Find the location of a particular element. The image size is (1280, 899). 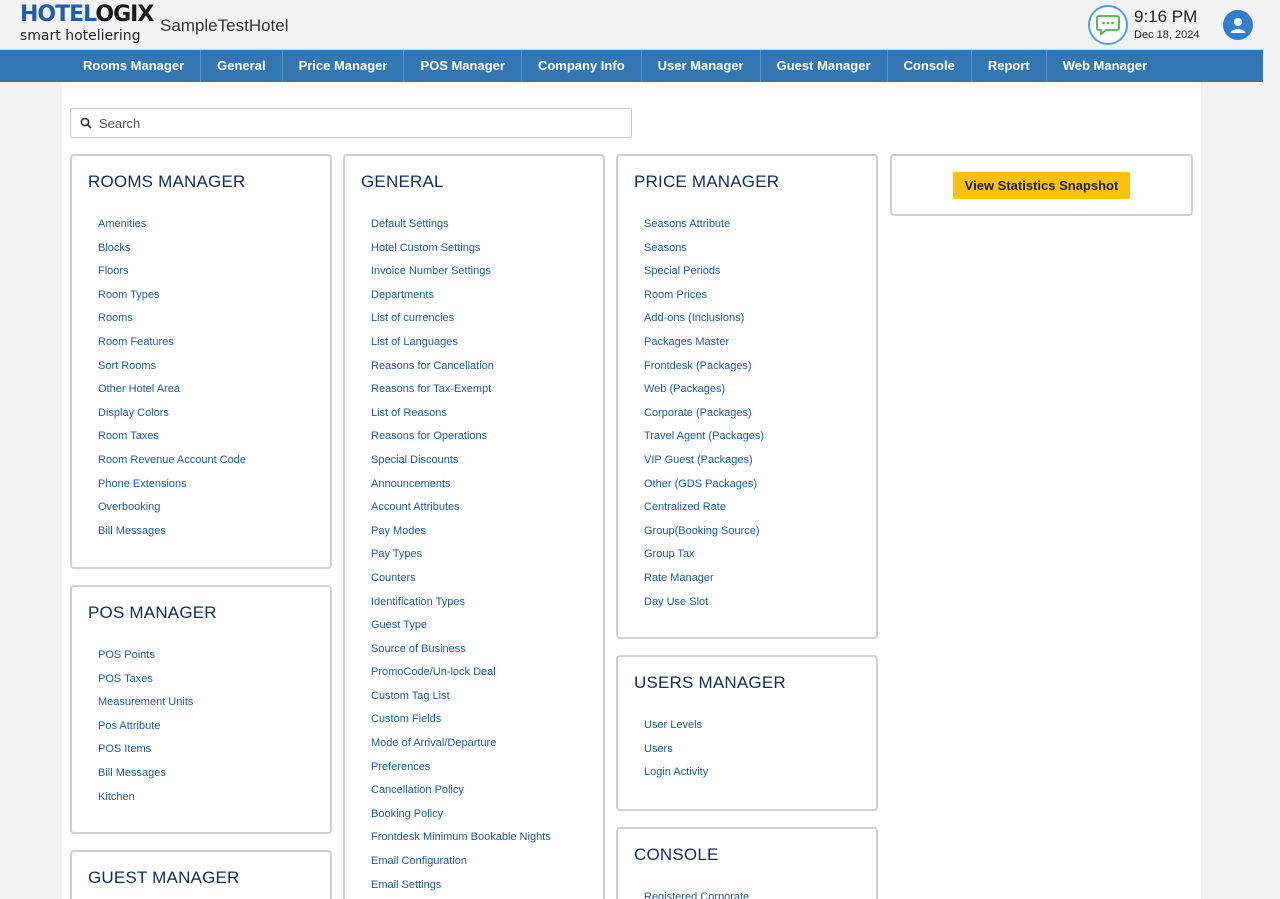

menu-link: Rooms is located at coordinates (172, 319).